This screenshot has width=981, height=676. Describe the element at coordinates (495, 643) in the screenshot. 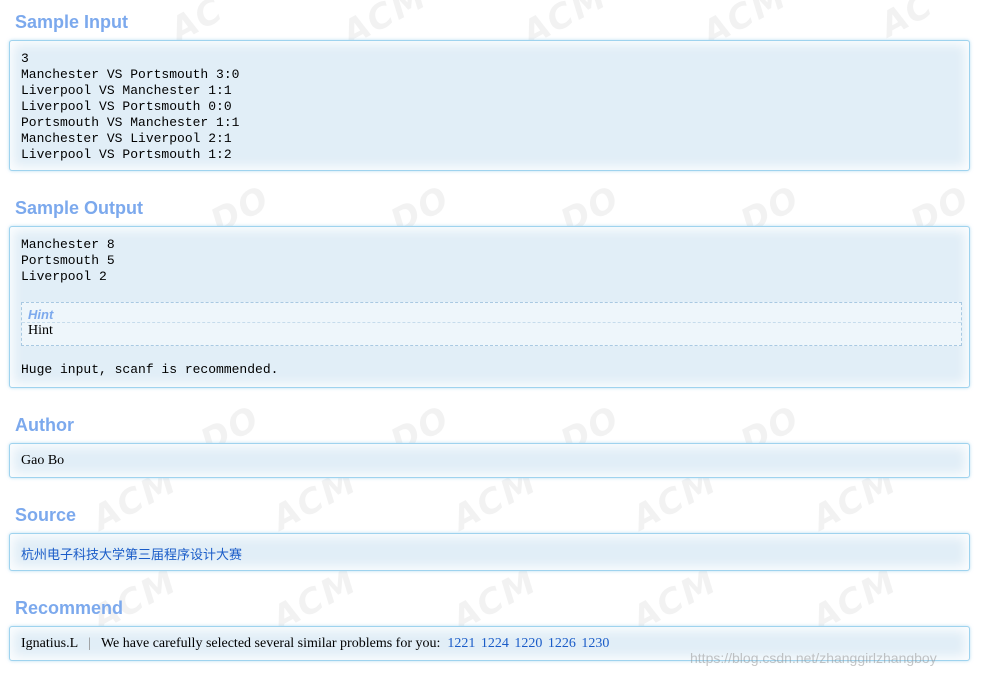

I see `recommend-problem-link: 1224` at that location.